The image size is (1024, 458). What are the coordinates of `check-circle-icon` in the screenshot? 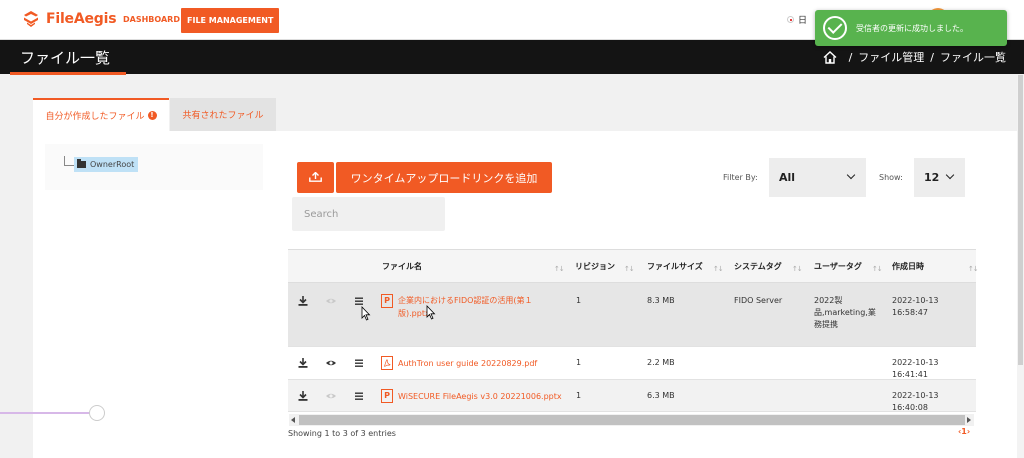 It's located at (835, 28).